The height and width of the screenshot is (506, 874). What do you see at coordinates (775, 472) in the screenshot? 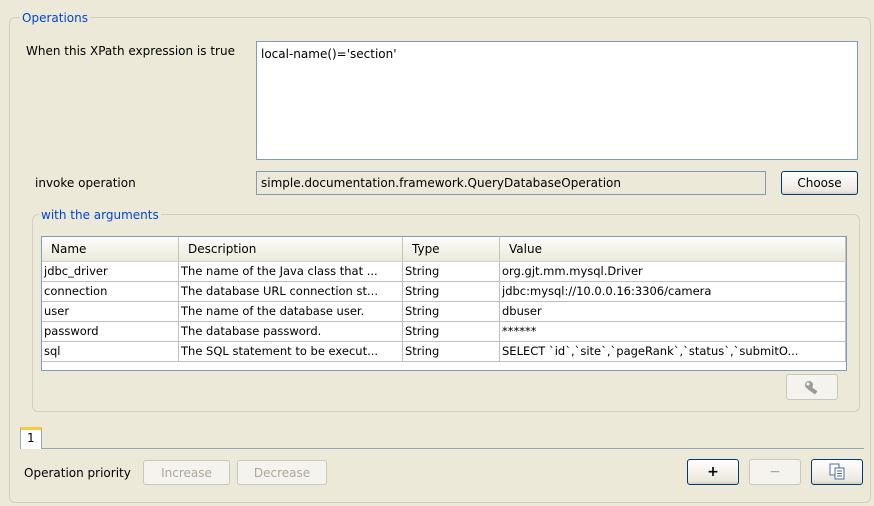
I see `remove-button: −` at bounding box center [775, 472].